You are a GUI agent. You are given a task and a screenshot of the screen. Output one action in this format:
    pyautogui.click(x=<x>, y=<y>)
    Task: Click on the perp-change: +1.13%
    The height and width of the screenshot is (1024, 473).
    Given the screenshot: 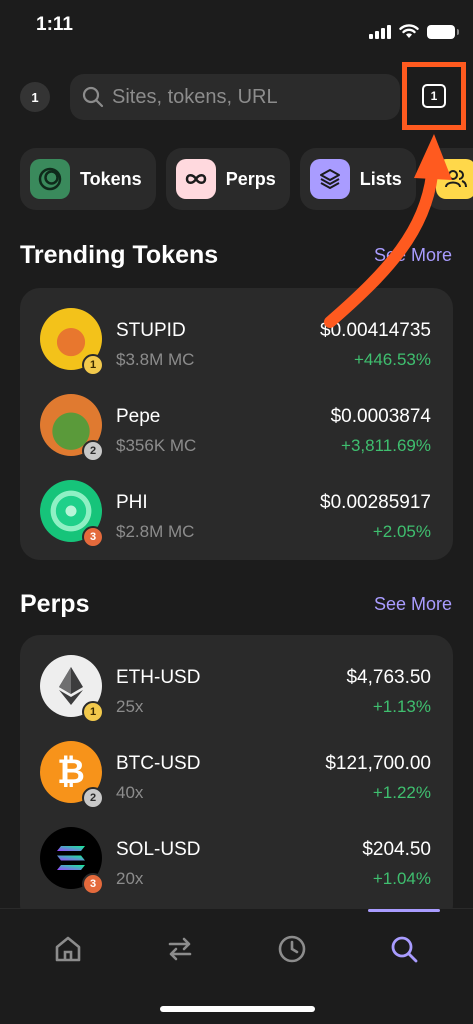 What is the action you would take?
    pyautogui.click(x=401, y=706)
    